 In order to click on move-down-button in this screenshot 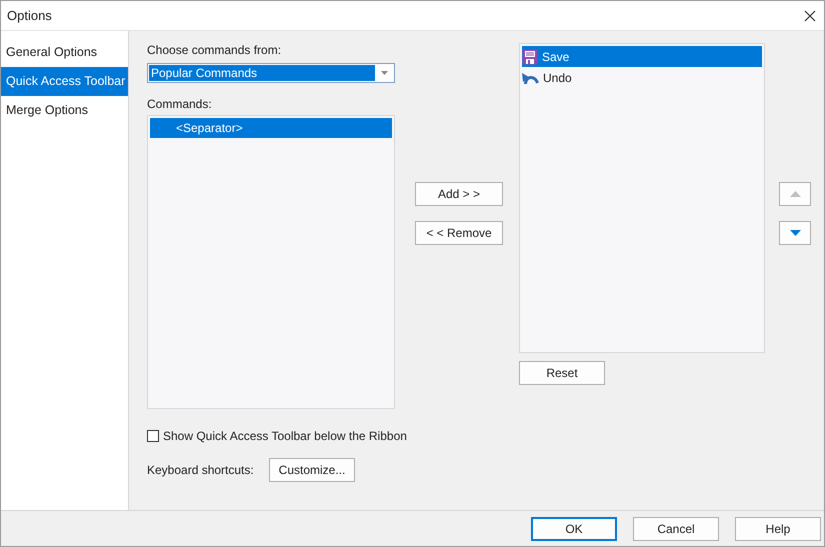, I will do `click(795, 233)`.